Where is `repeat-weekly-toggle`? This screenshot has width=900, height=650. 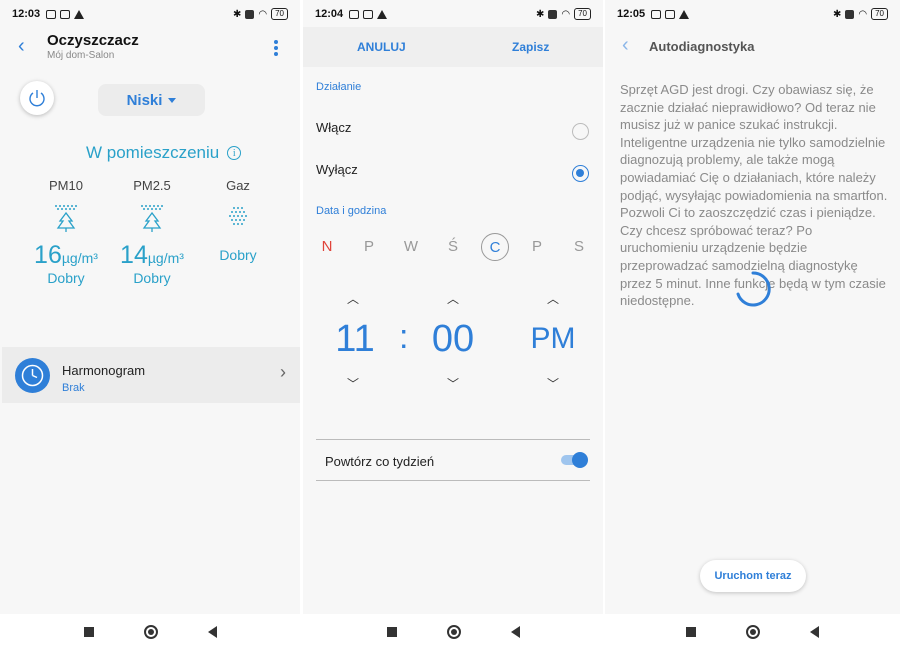 repeat-weekly-toggle is located at coordinates (574, 460).